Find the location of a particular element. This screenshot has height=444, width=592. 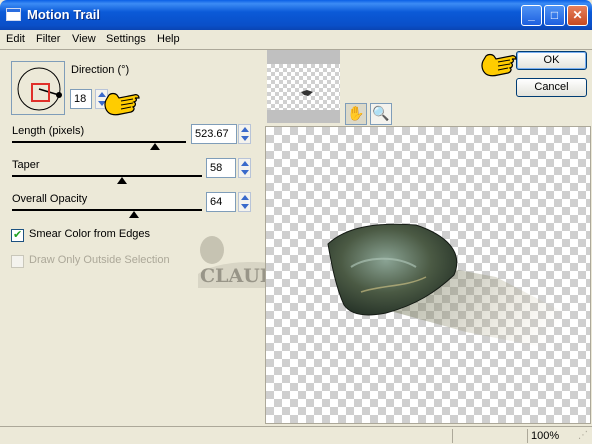

ok-button: OK is located at coordinates (551, 60).